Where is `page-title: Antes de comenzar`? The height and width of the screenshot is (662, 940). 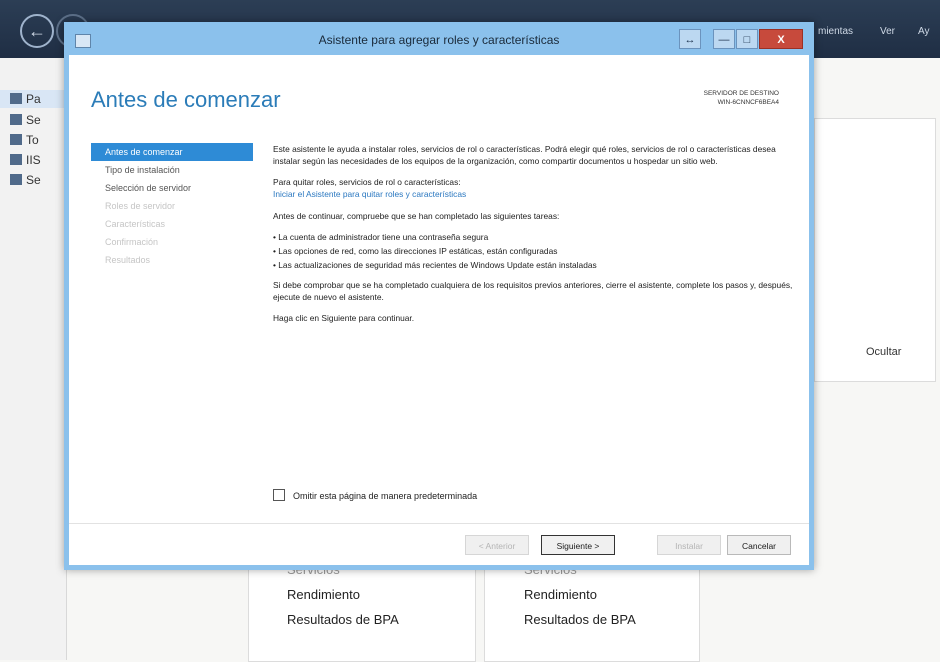
page-title: Antes de comenzar is located at coordinates (186, 99).